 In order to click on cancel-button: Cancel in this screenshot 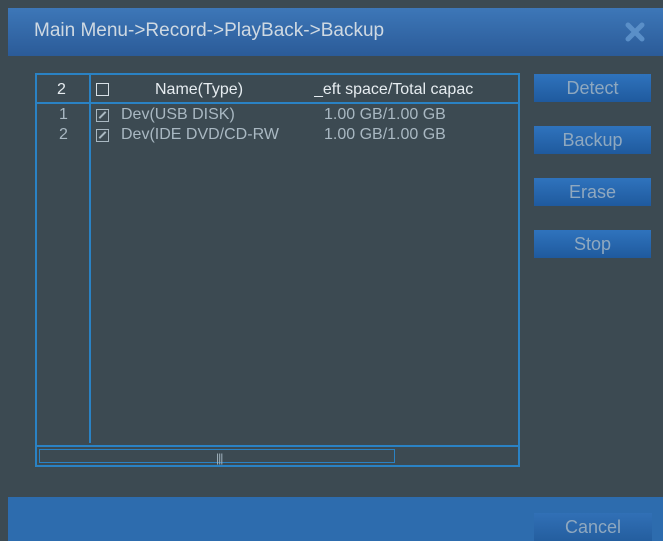, I will do `click(593, 527)`.